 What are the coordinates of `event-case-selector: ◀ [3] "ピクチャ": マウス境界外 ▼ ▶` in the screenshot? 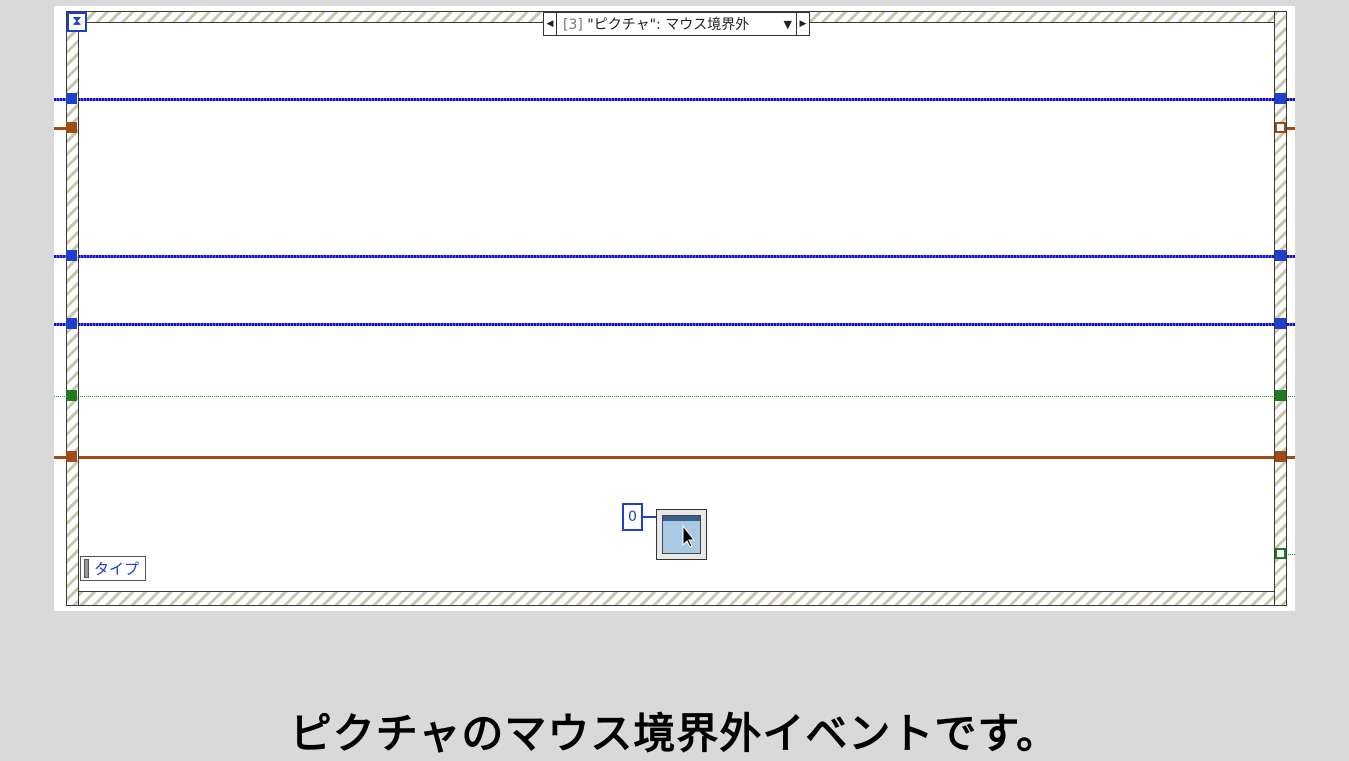 It's located at (676, 24).